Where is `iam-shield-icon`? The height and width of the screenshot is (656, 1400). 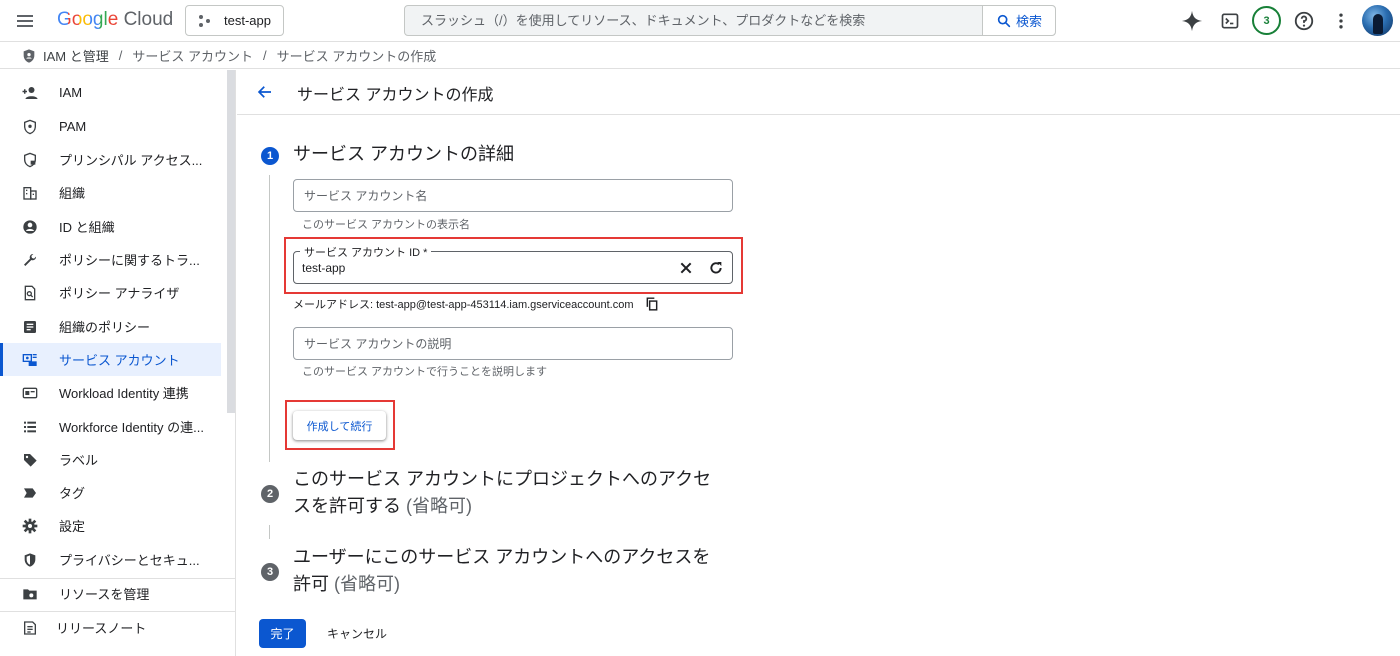
iam-shield-icon is located at coordinates (29, 56).